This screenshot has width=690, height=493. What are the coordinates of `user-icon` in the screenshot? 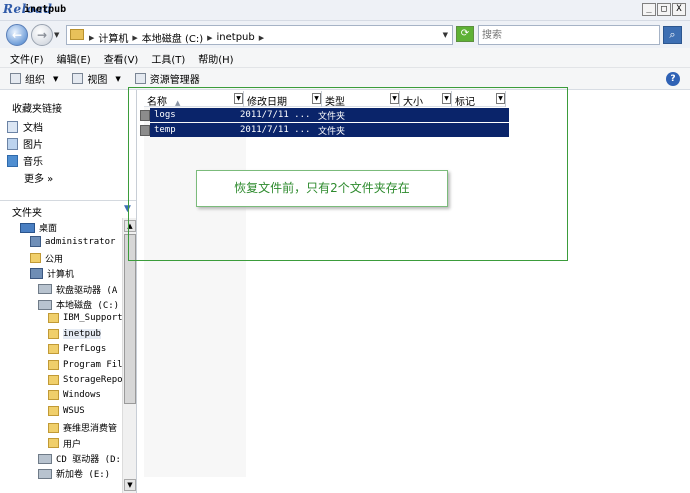 It's located at (35, 242).